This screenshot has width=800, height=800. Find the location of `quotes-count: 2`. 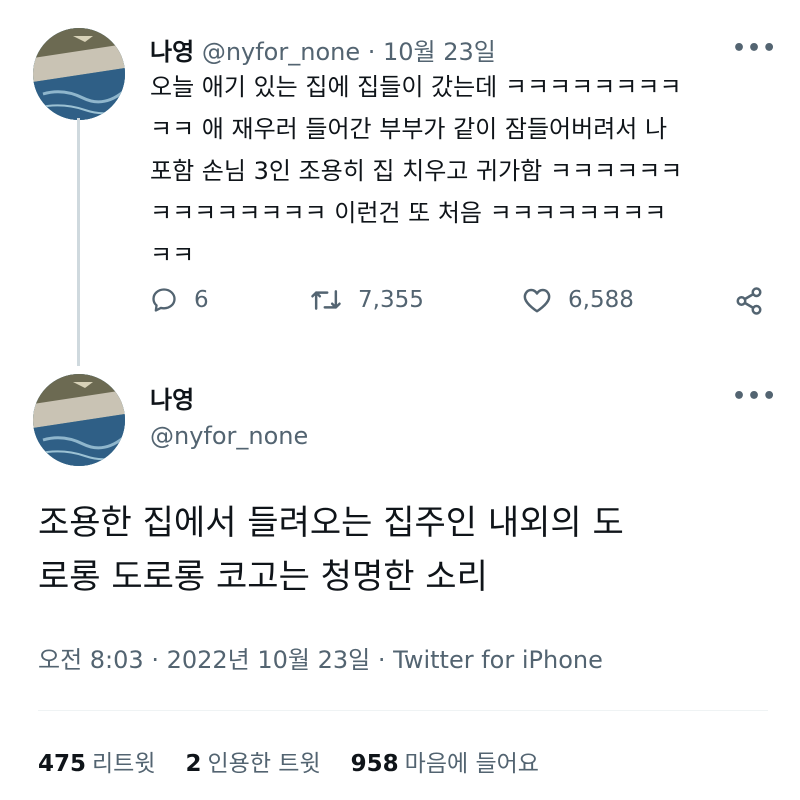

quotes-count: 2 is located at coordinates (193, 764).